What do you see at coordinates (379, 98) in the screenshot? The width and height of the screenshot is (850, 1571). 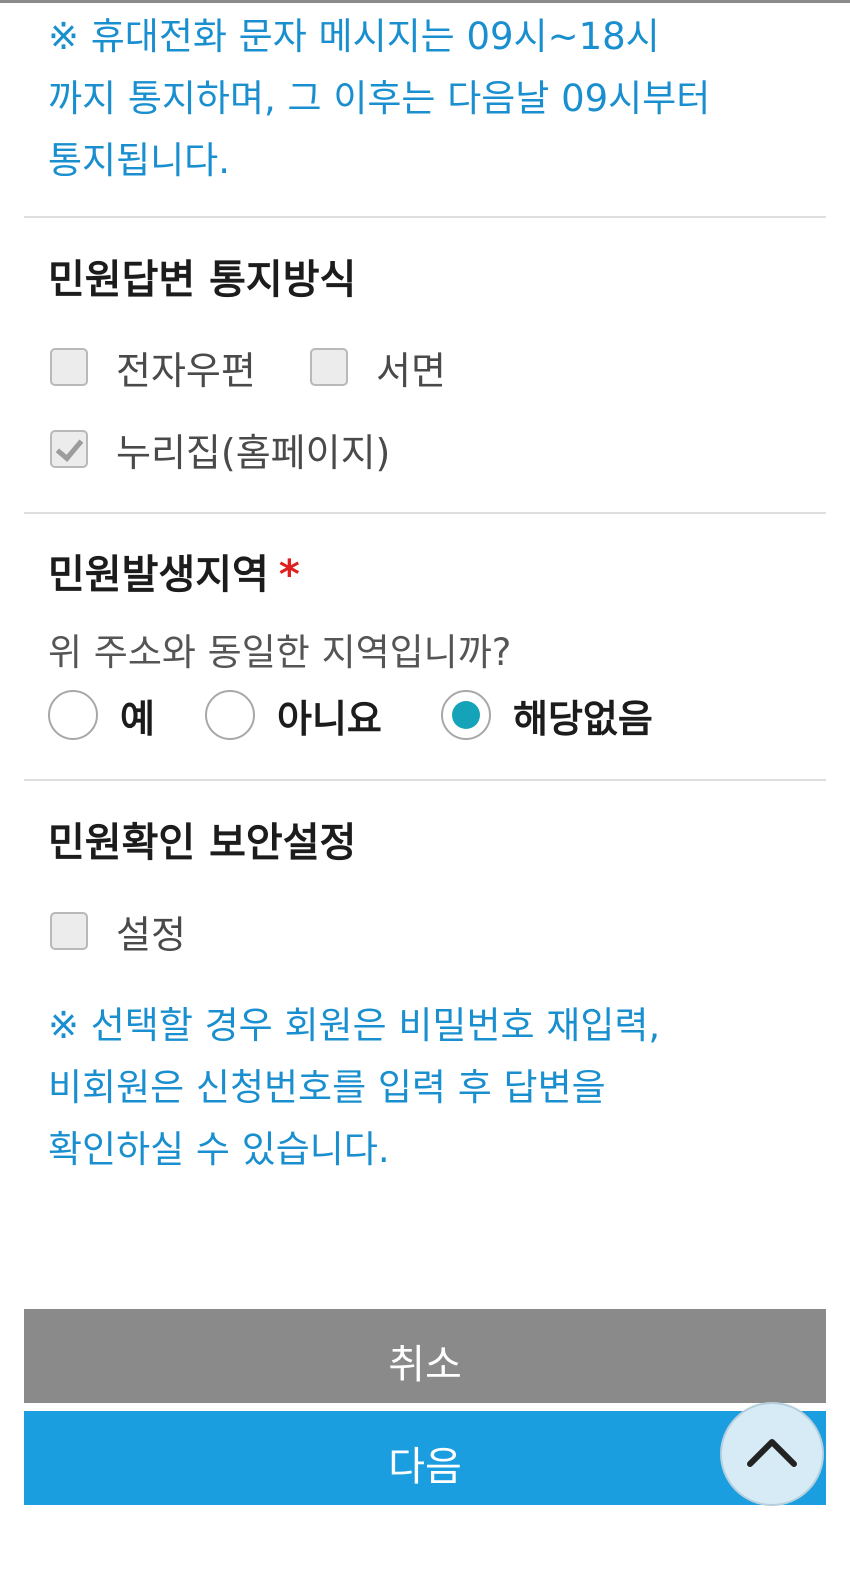 I see `sms-notice-line: 까지 통지하며, 그 이후는 다음날 09시부터` at bounding box center [379, 98].